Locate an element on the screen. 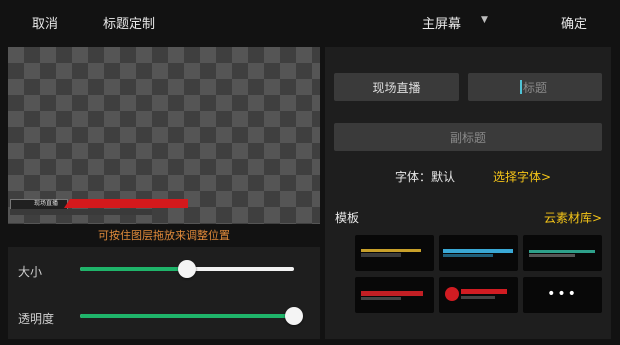 Image resolution: width=620 pixels, height=345 pixels. opacity-slider-handle is located at coordinates (294, 316).